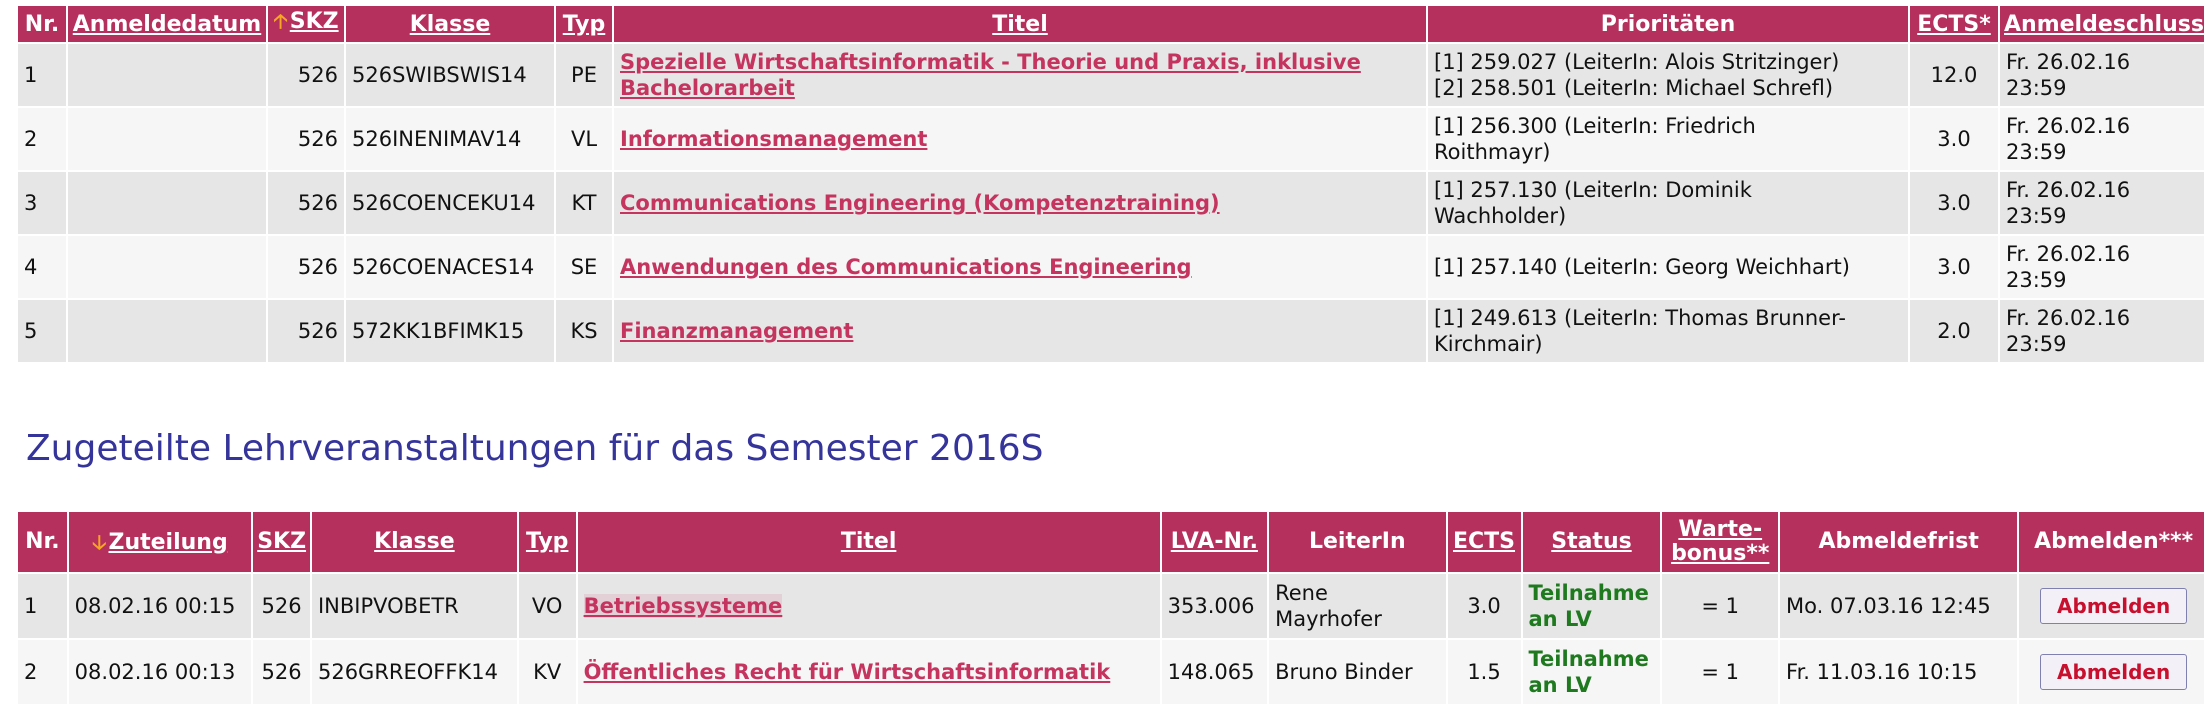 The width and height of the screenshot is (2204, 712). What do you see at coordinates (1591, 542) in the screenshot?
I see `col-status-sort: Status` at bounding box center [1591, 542].